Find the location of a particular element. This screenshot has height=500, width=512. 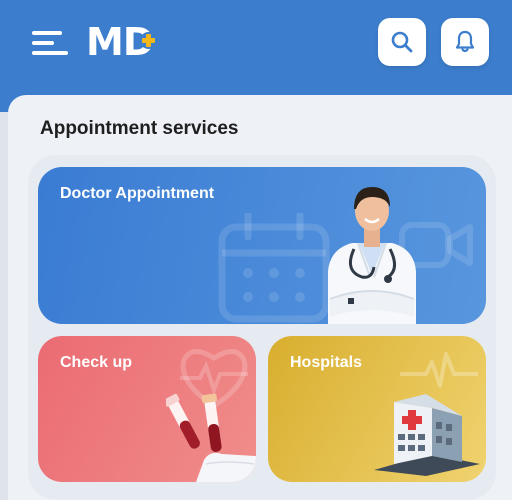

notifications-button is located at coordinates (465, 42).